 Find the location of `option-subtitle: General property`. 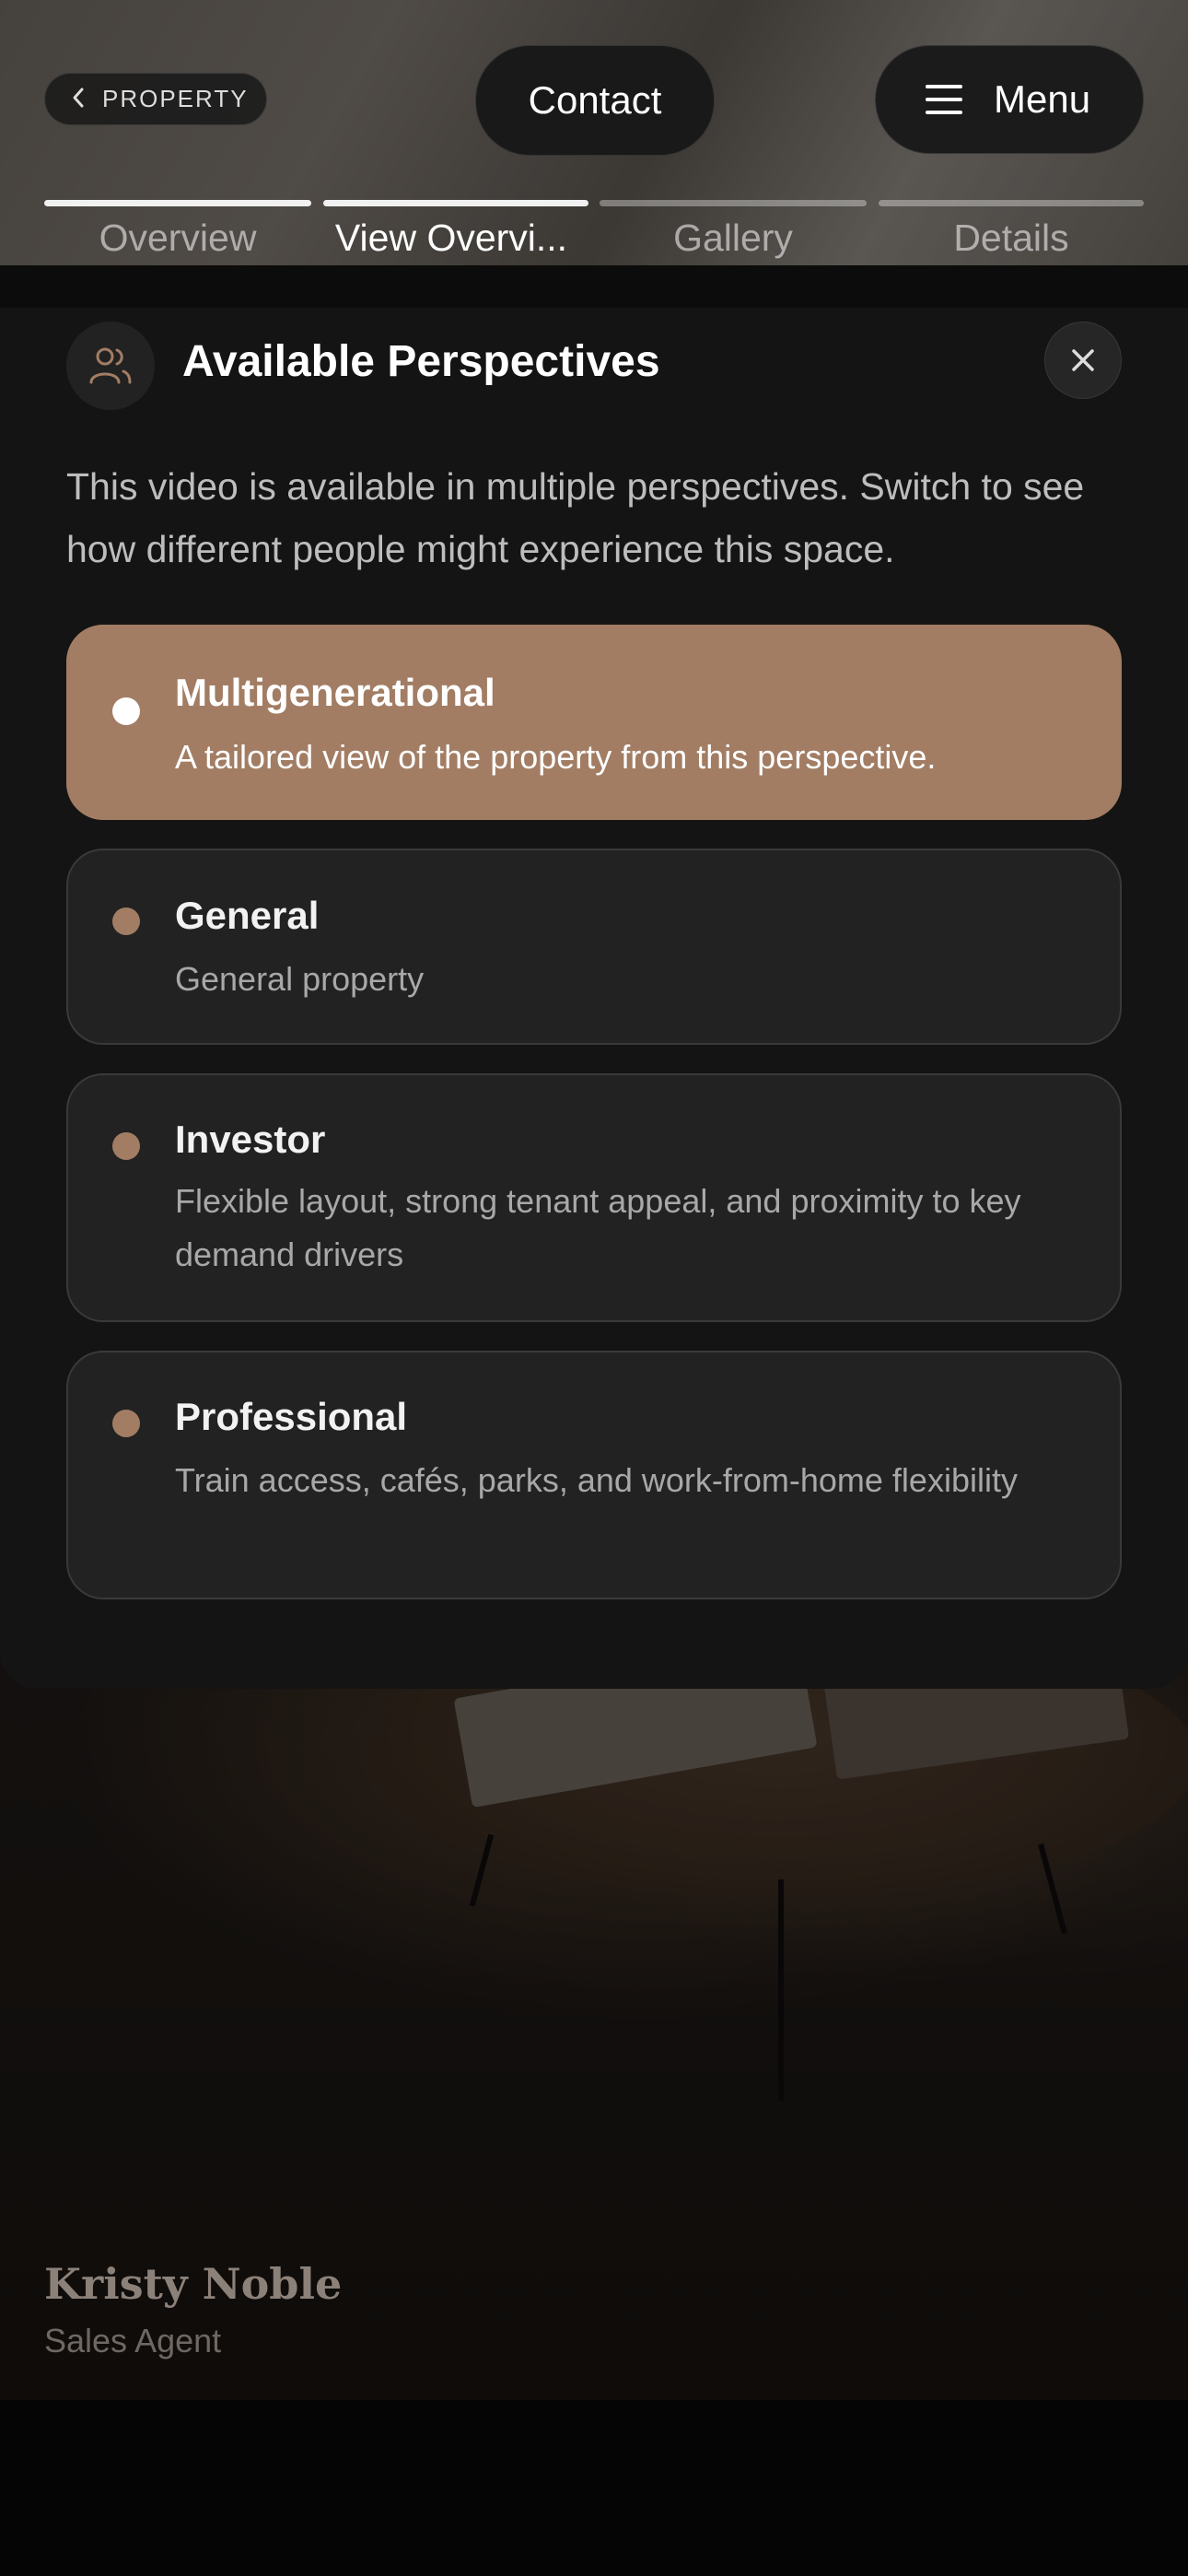

option-subtitle: General property is located at coordinates (300, 979).